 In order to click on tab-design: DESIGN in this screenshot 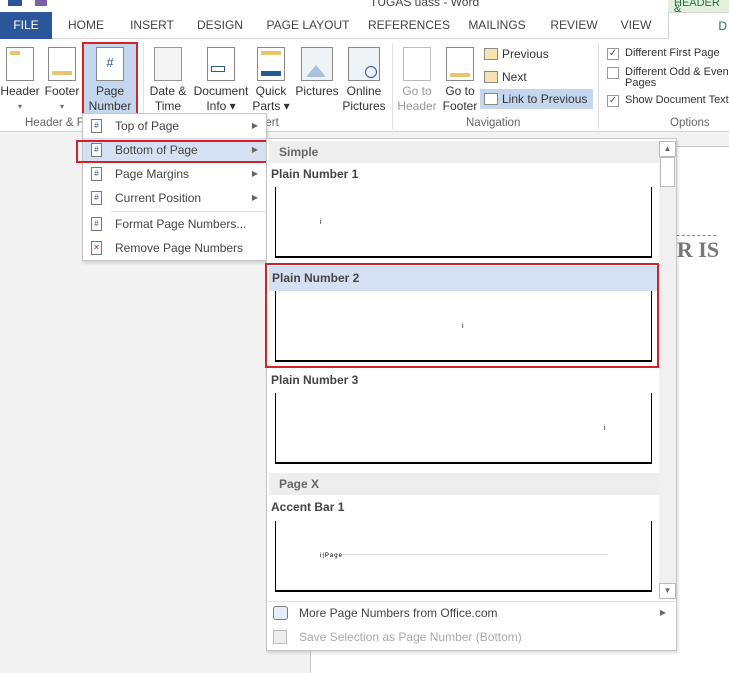, I will do `click(220, 25)`.